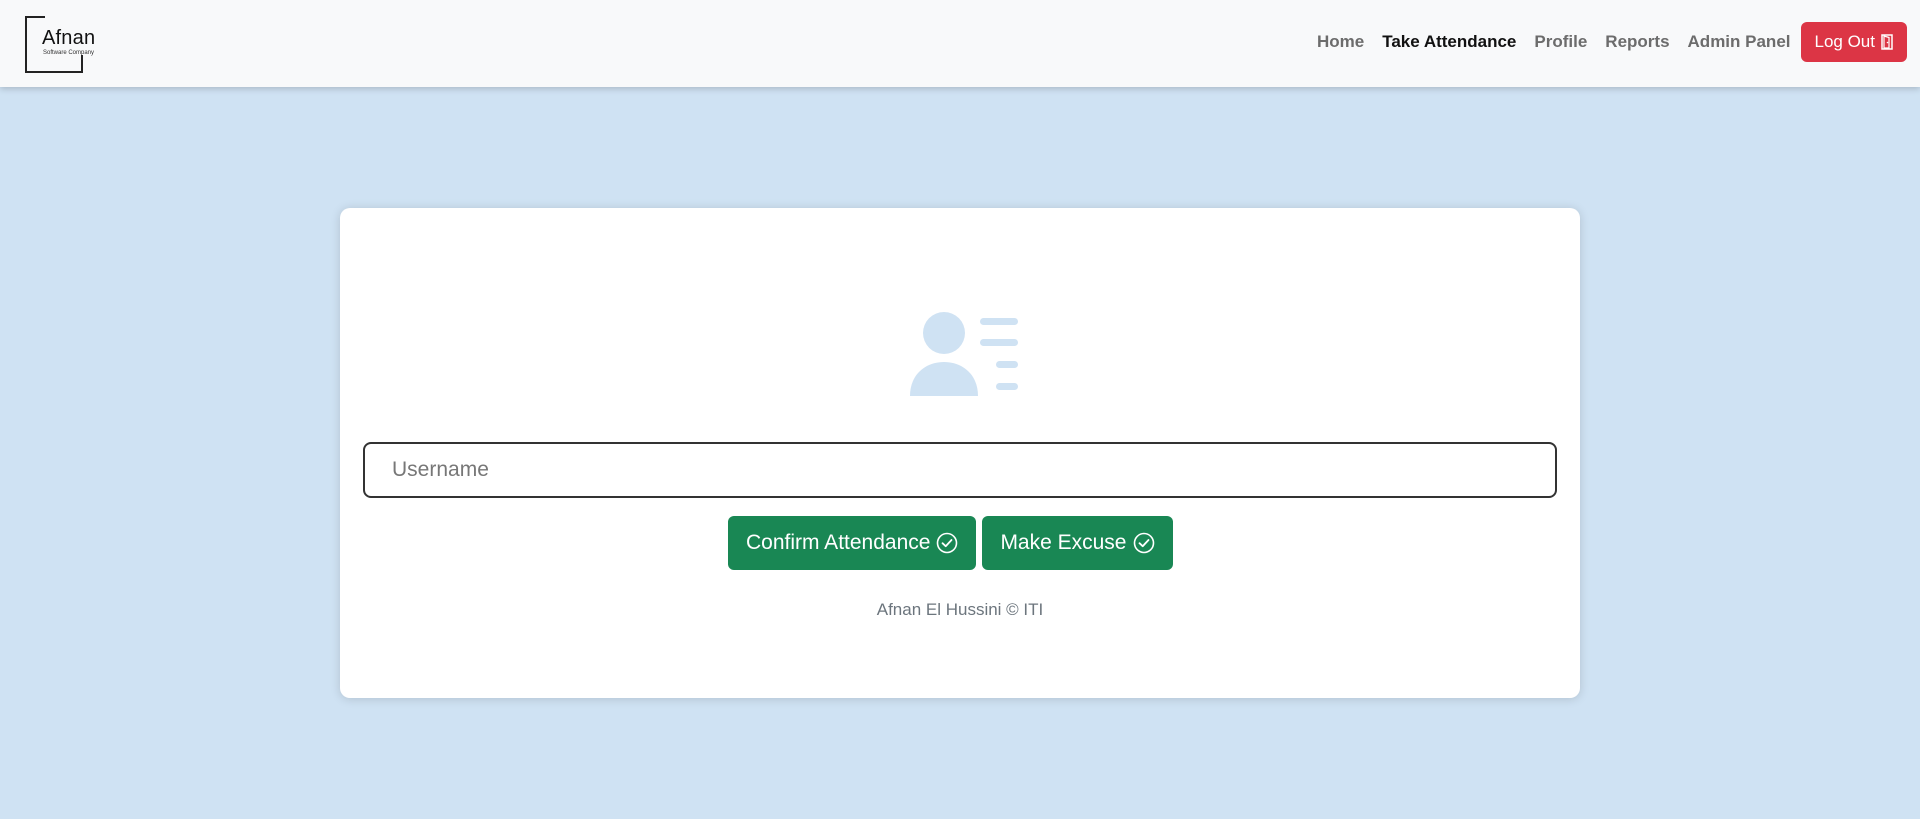 This screenshot has width=1920, height=819. I want to click on nav-link-admin-panel: Admin Panel, so click(1739, 42).